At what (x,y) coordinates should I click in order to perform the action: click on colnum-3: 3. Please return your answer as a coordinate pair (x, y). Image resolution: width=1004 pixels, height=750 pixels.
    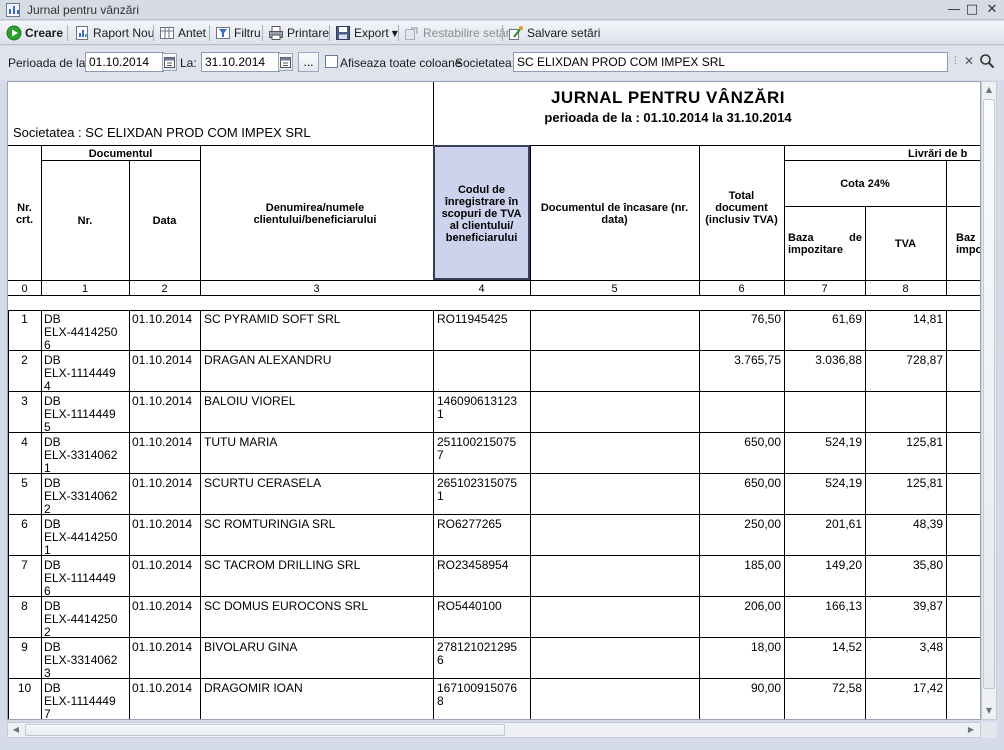
    Looking at the image, I should click on (316, 289).